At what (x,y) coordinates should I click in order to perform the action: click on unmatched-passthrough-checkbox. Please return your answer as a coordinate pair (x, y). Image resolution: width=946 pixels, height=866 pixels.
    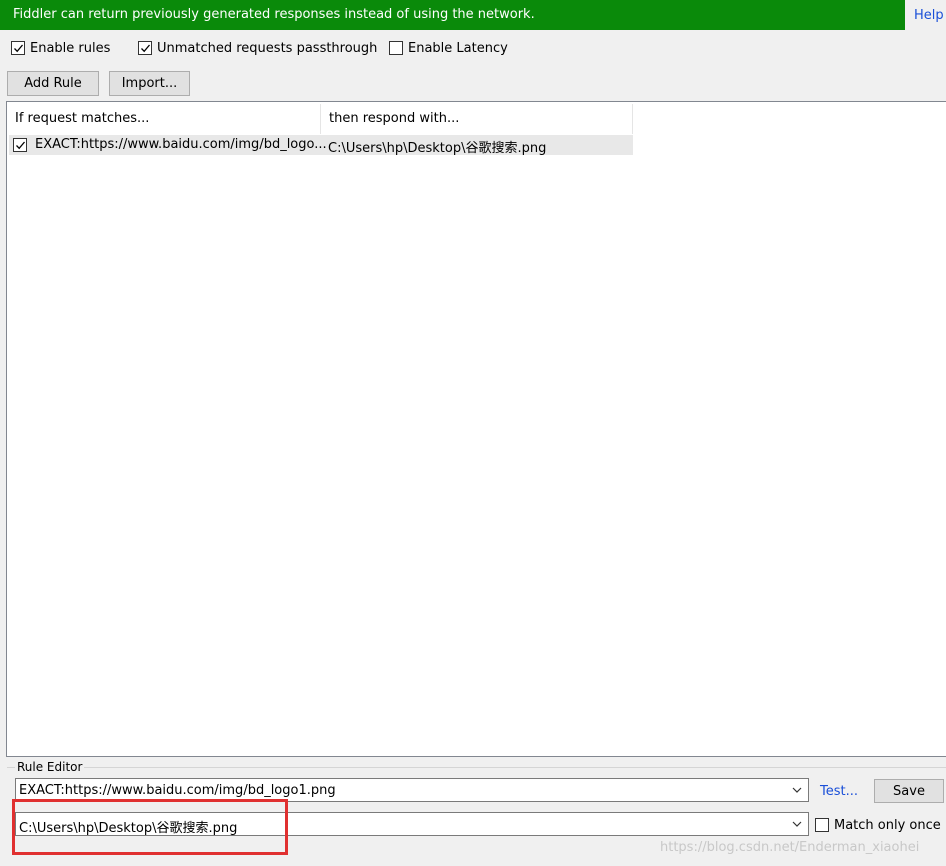
    Looking at the image, I should click on (145, 48).